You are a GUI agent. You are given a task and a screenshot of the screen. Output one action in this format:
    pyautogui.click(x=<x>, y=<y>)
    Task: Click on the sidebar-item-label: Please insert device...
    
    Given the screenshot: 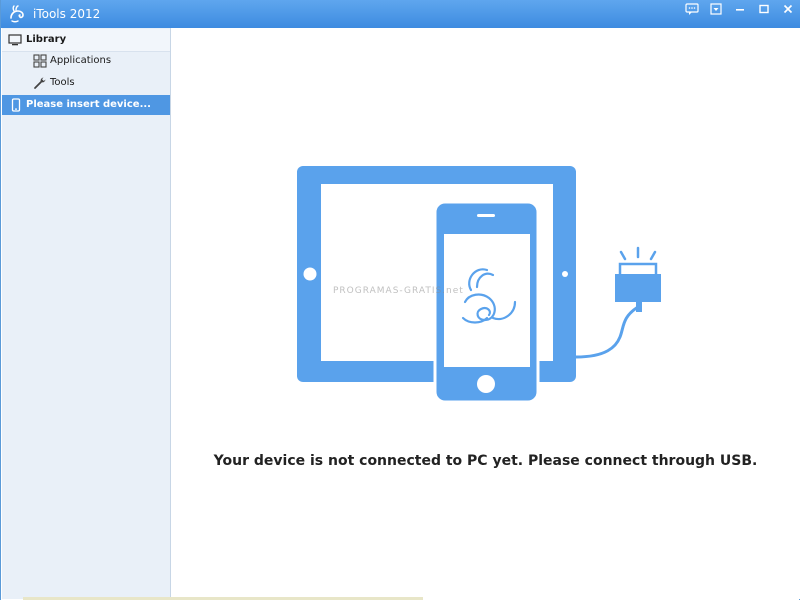 What is the action you would take?
    pyautogui.click(x=88, y=104)
    